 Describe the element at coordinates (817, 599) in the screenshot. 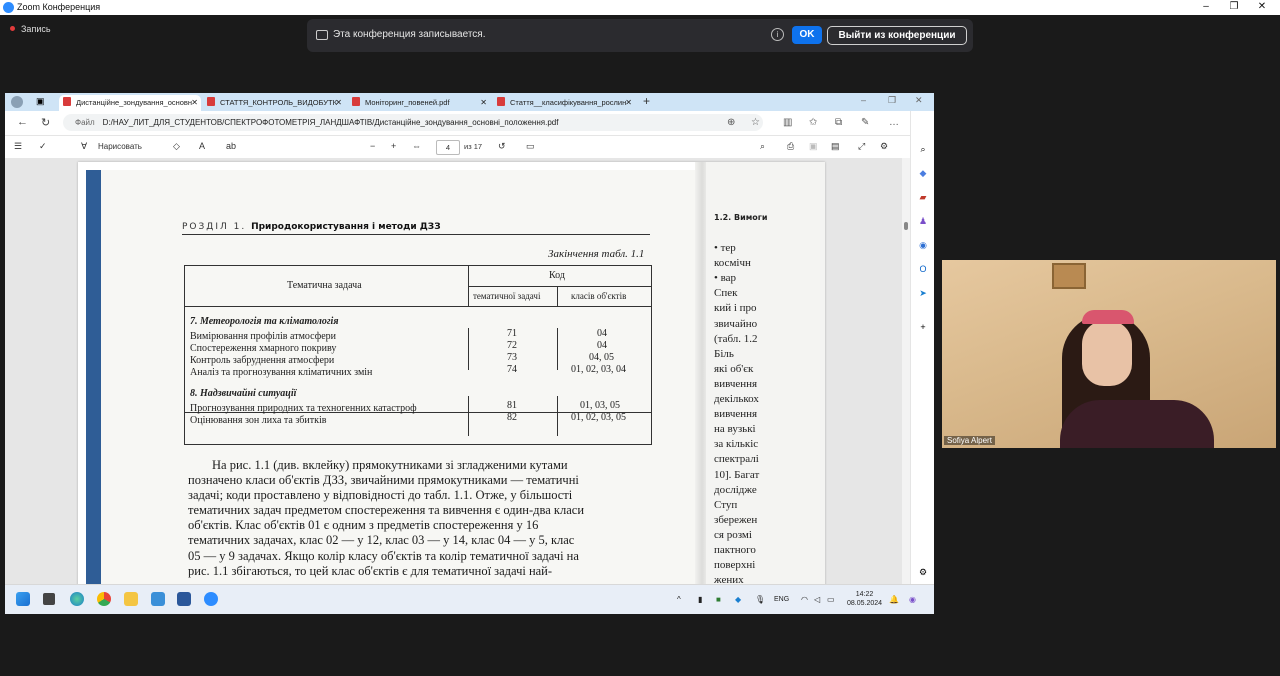

I see `volume-icon: ◁` at that location.